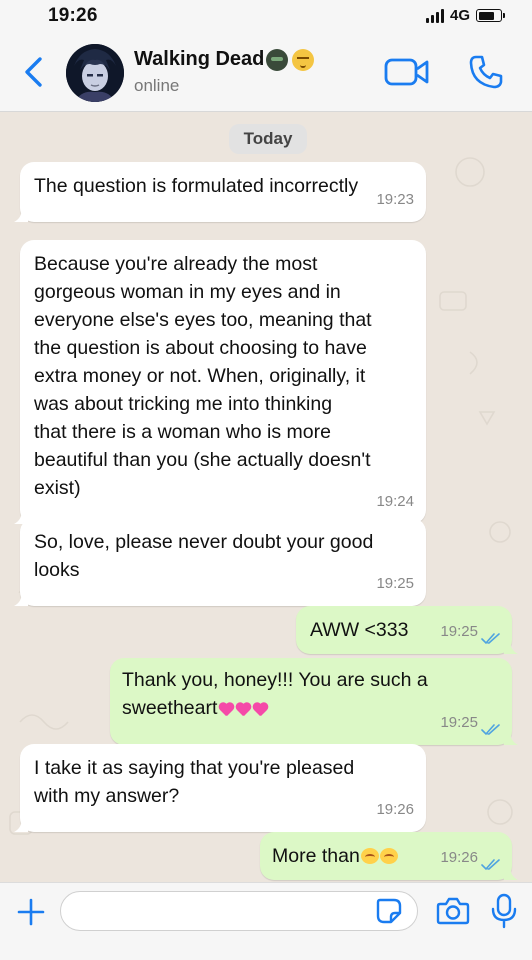 The image size is (532, 960). Describe the element at coordinates (73, 15) in the screenshot. I see `status-time: 19:26` at that location.